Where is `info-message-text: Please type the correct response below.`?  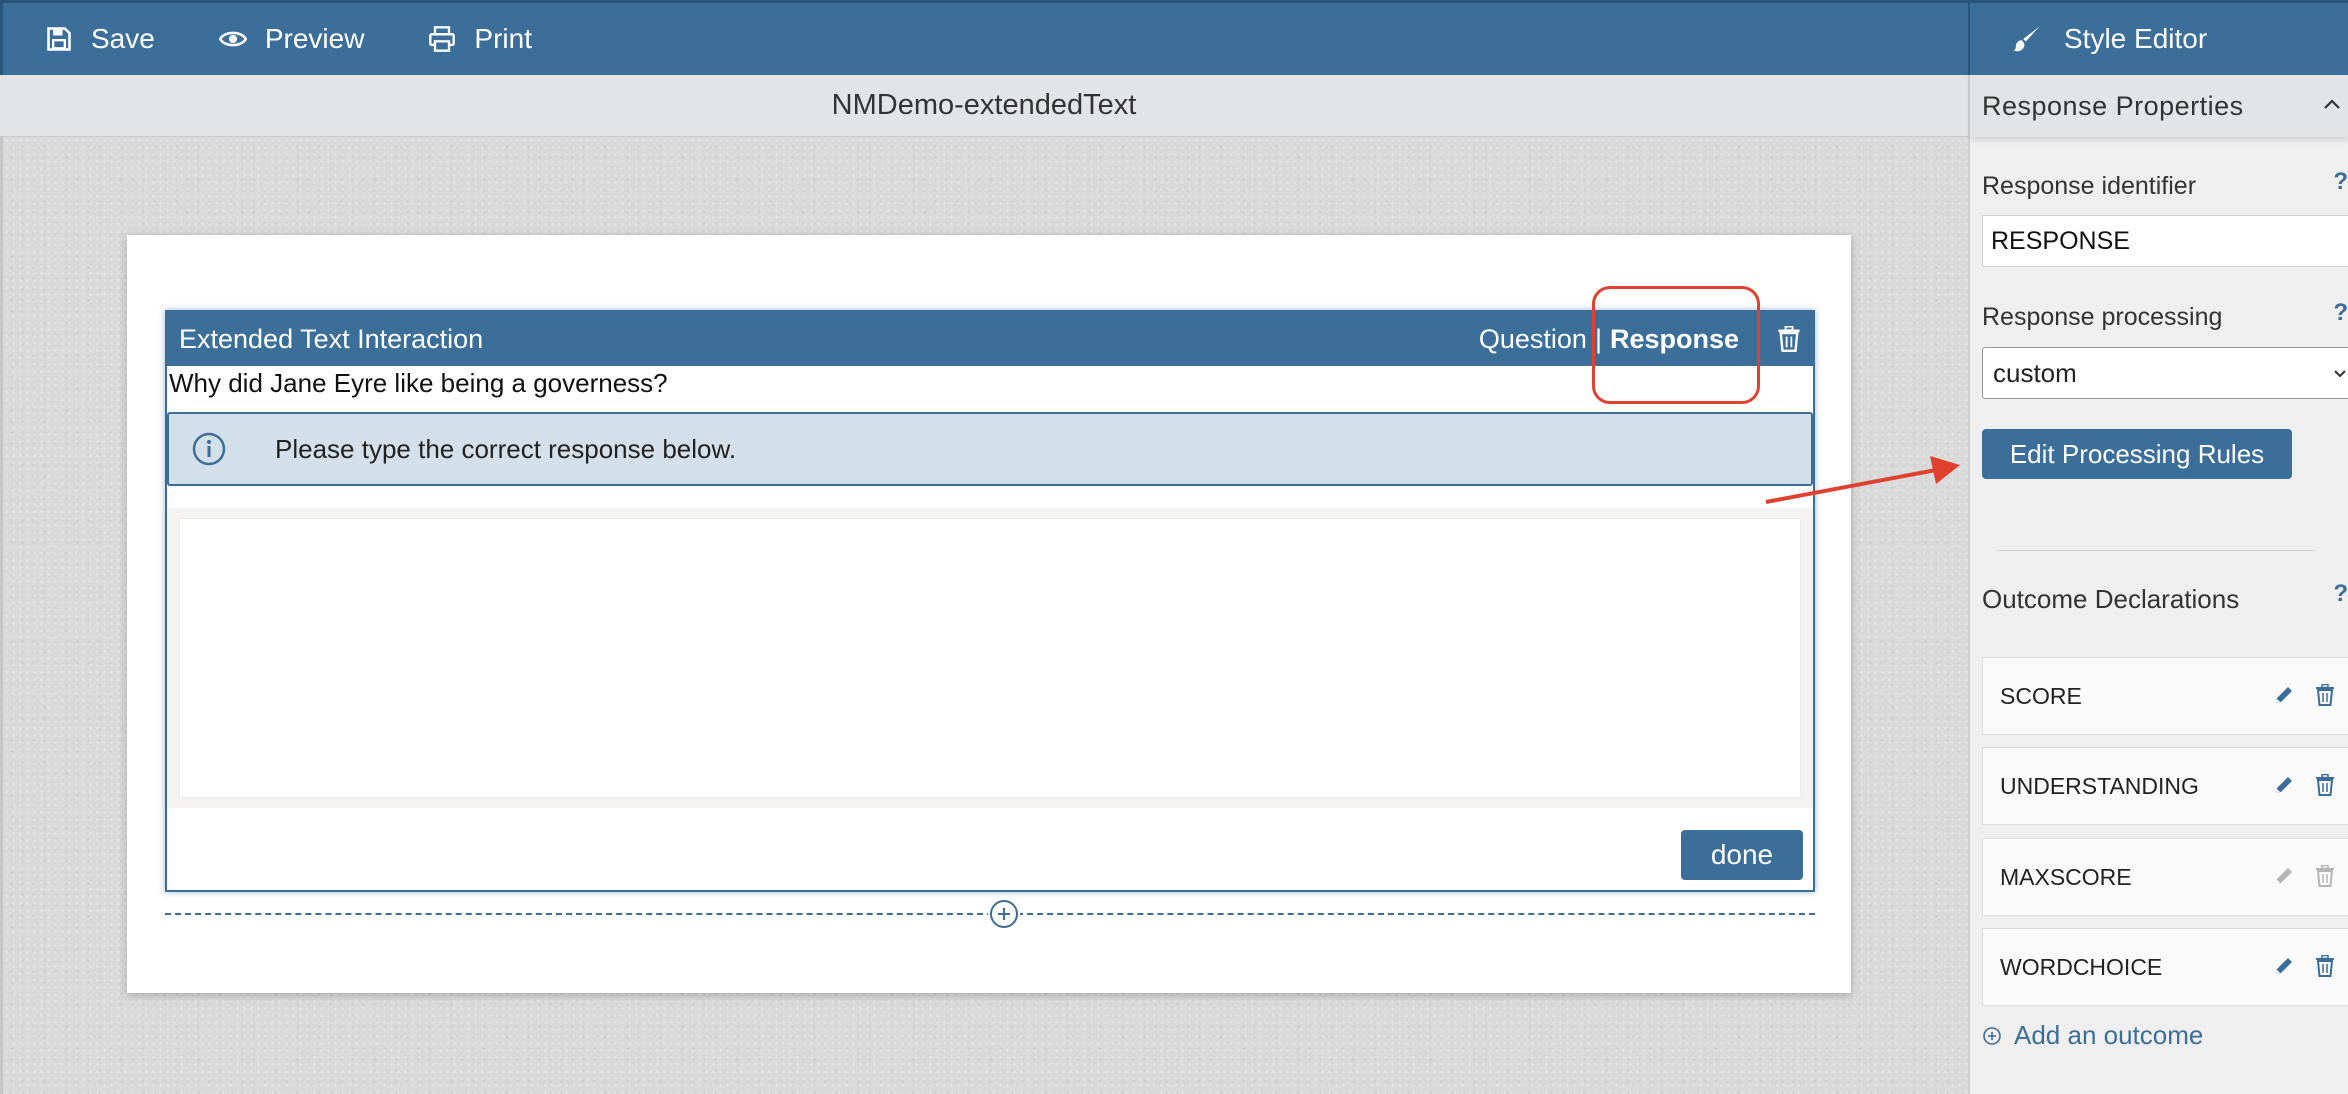 info-message-text: Please type the correct response below. is located at coordinates (506, 448).